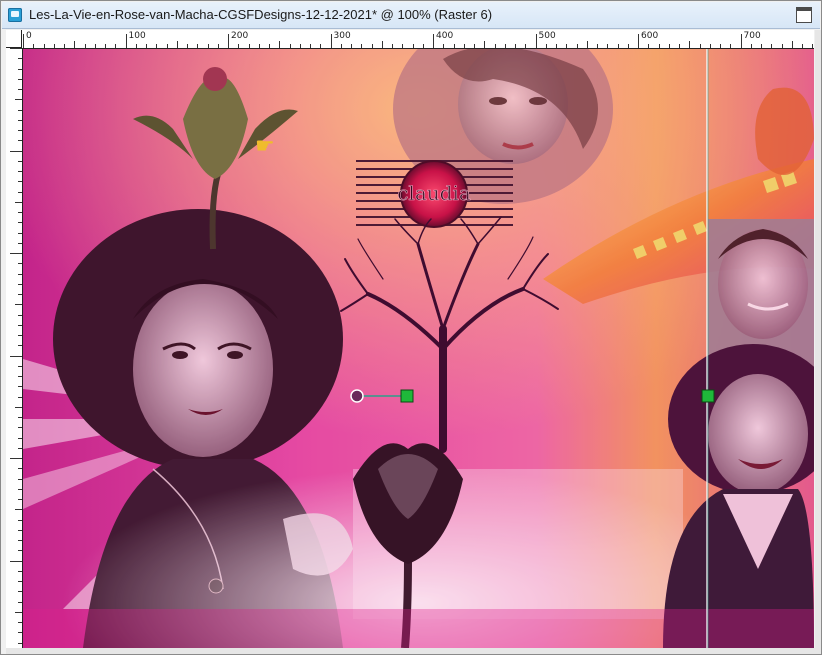  Describe the element at coordinates (29, 36) in the screenshot. I see `ruler-label: 0` at that location.